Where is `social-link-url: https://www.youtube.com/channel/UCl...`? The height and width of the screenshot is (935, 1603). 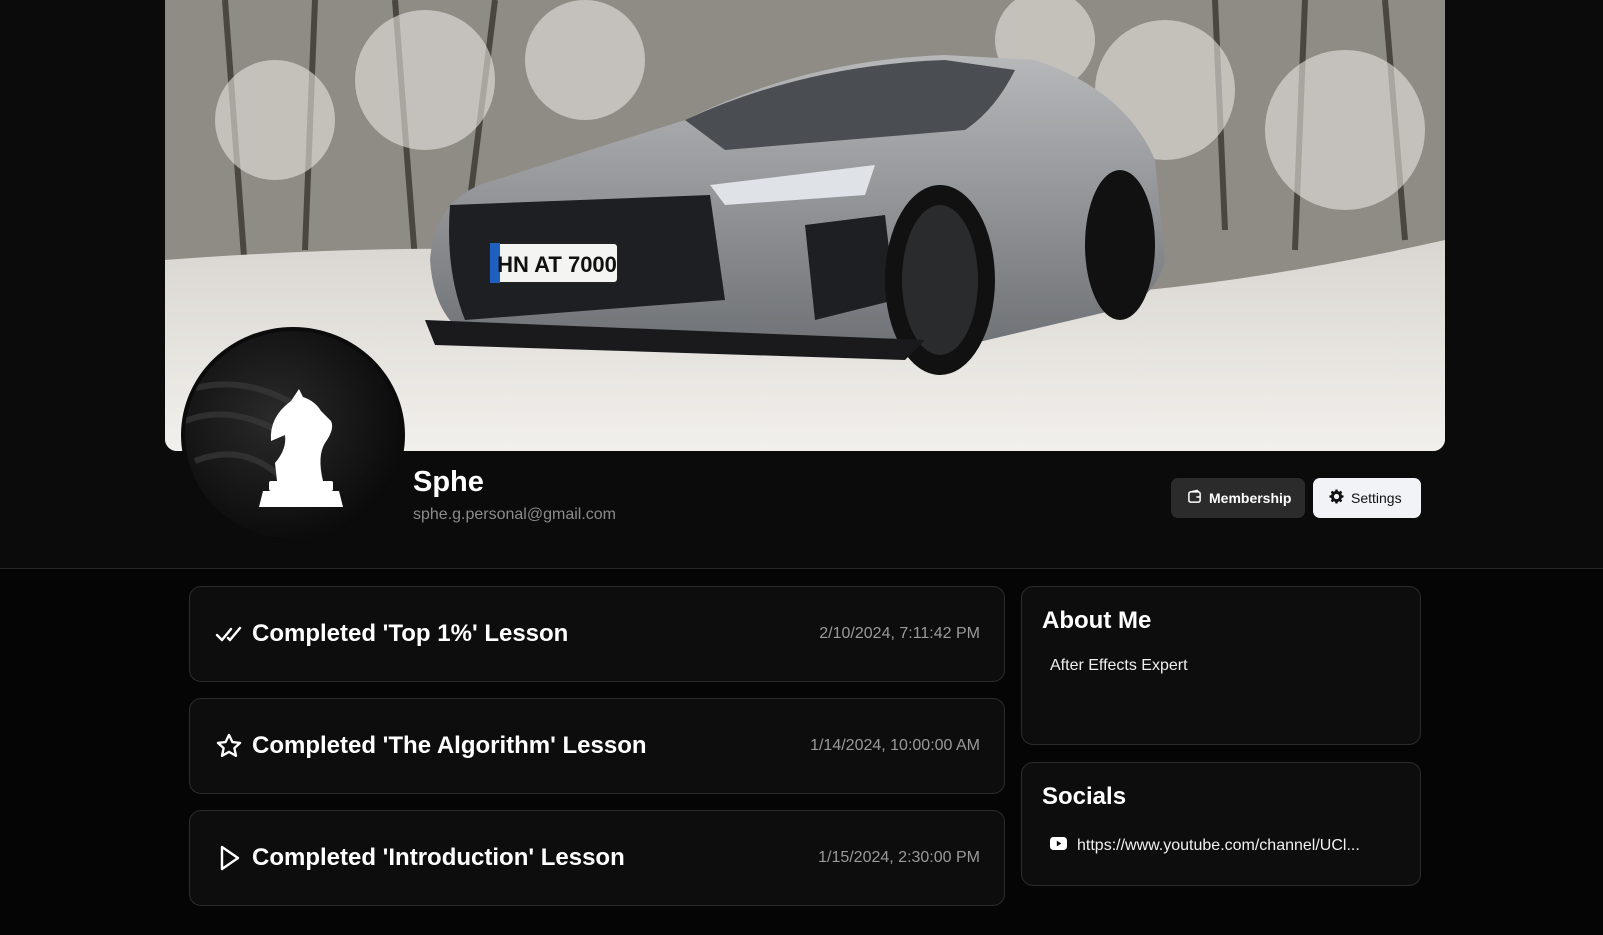
social-link-url: https://www.youtube.com/channel/UCl... is located at coordinates (1218, 845).